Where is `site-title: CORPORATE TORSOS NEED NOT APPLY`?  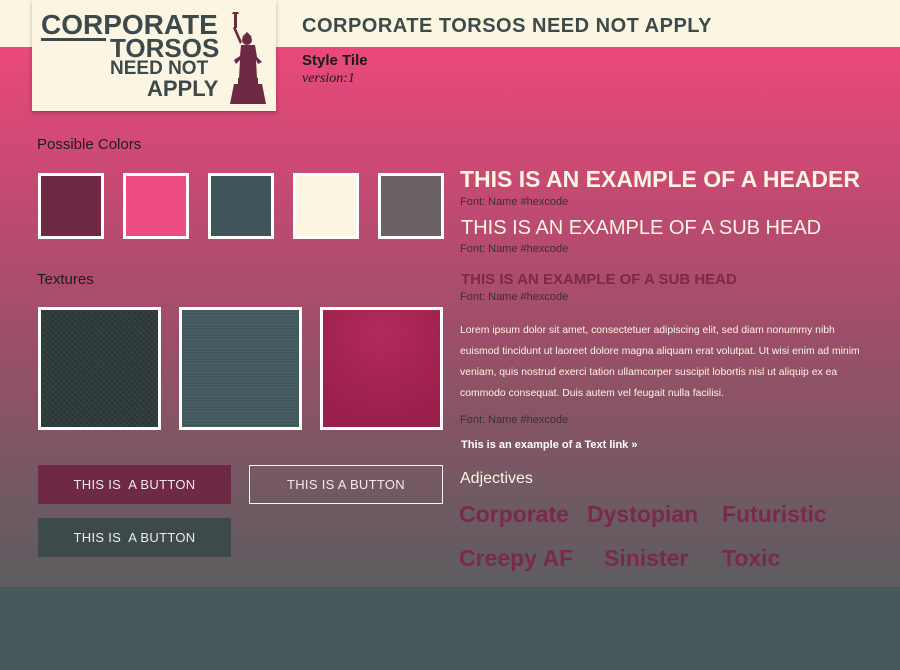 site-title: CORPORATE TORSOS NEED NOT APPLY is located at coordinates (507, 26).